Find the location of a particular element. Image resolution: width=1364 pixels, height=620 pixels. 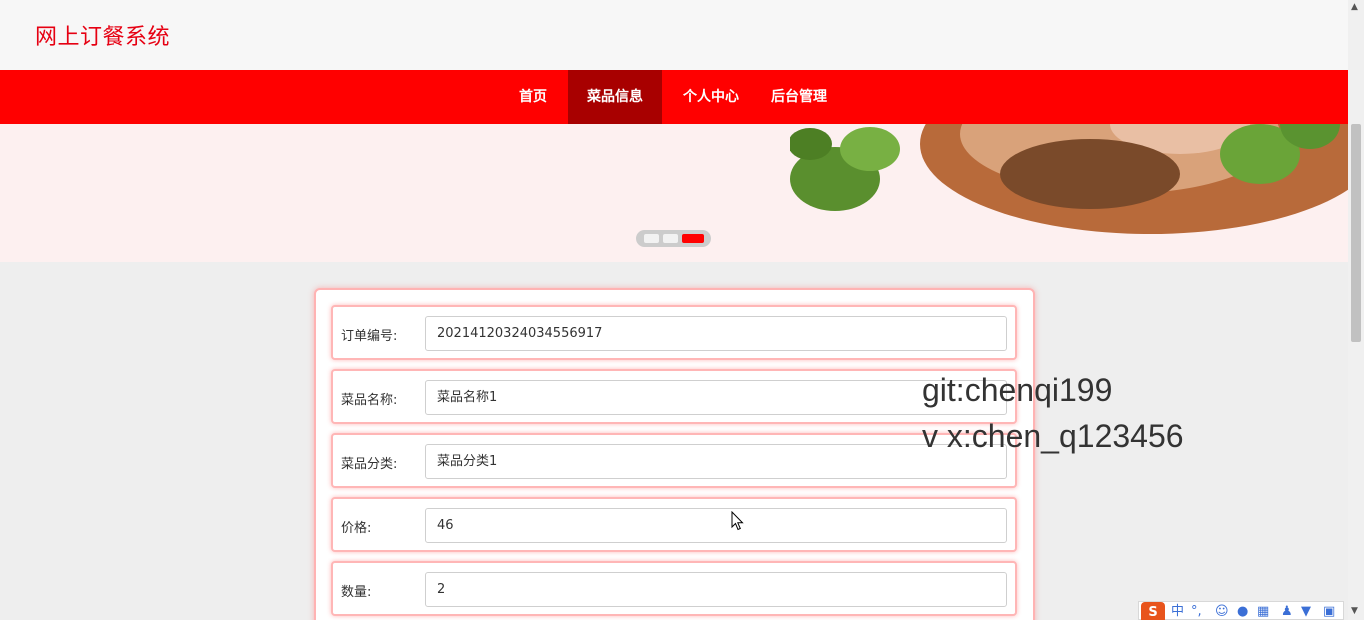

keyboard-icon: ▦ is located at coordinates (1263, 611).